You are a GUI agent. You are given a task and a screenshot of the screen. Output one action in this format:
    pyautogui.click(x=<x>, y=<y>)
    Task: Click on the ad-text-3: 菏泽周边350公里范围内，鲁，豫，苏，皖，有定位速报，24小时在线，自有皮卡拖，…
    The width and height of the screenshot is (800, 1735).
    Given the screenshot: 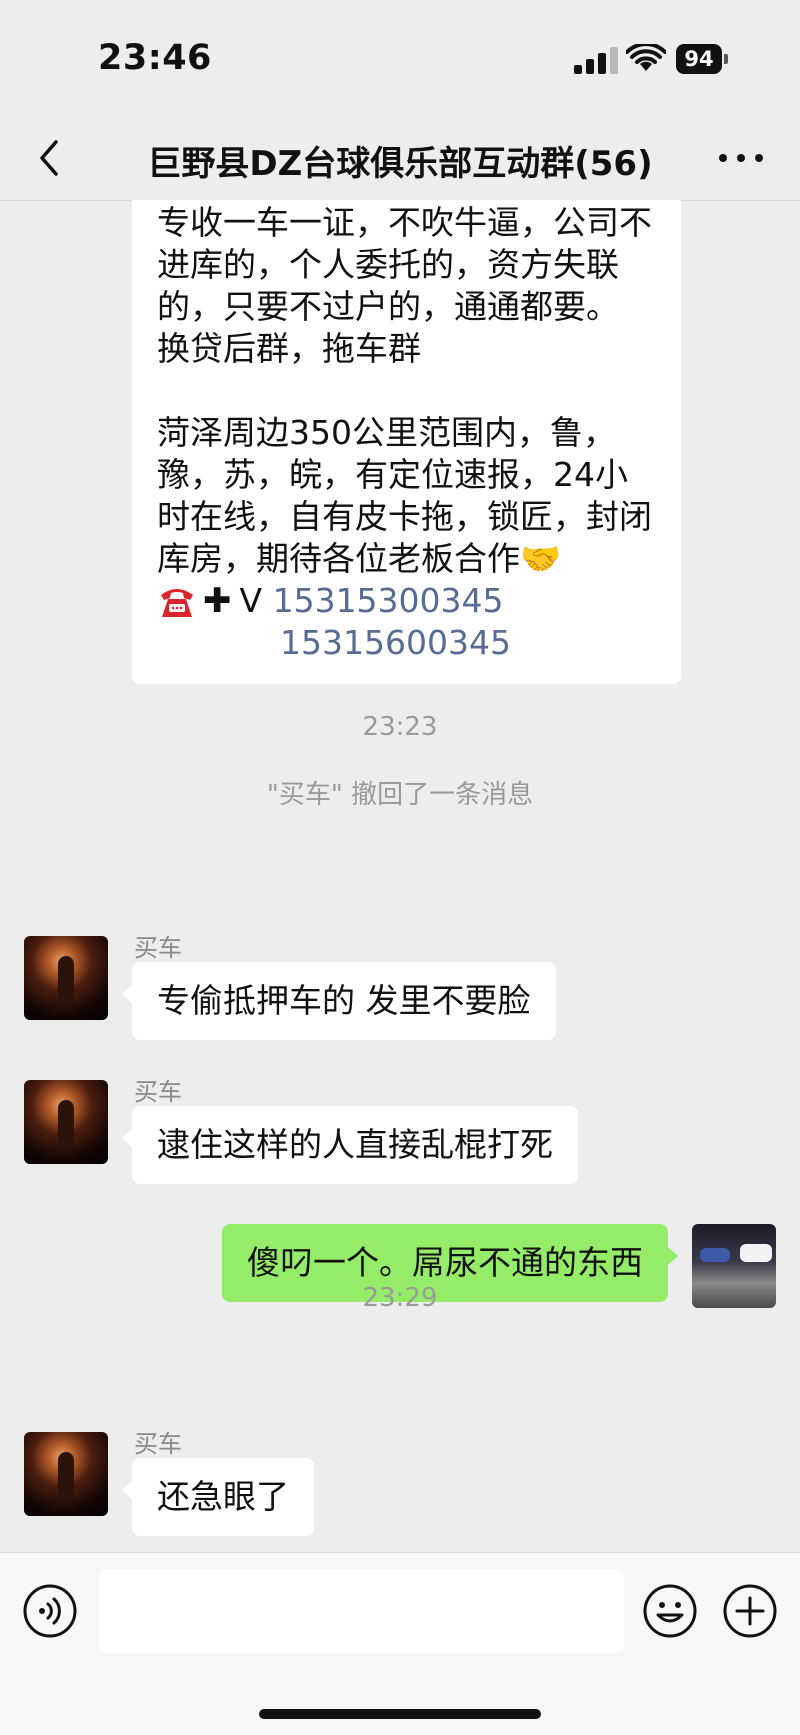 What is the action you would take?
    pyautogui.click(x=404, y=495)
    